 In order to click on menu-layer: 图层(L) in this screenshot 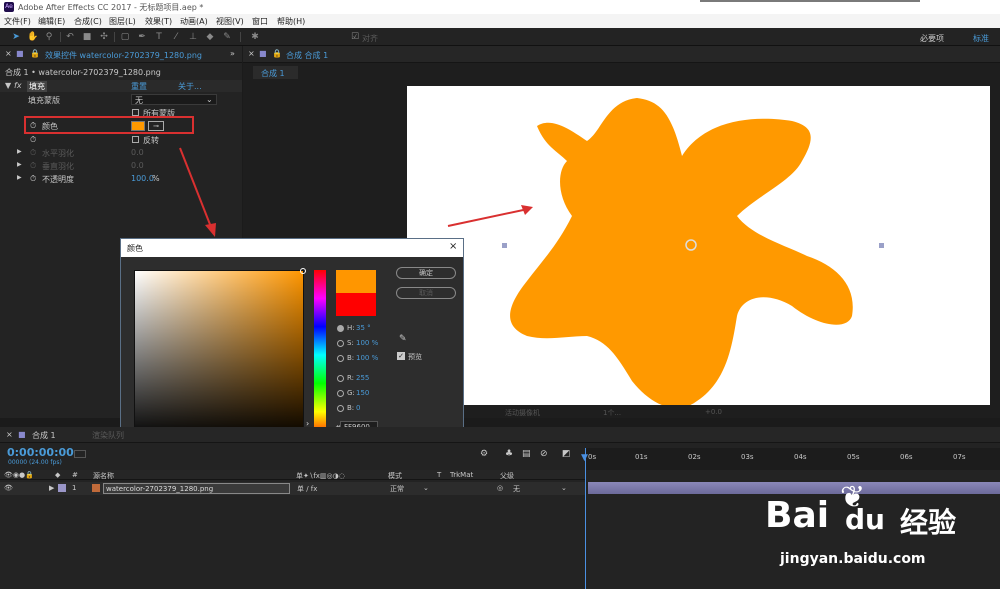, I will do `click(122, 21)`.